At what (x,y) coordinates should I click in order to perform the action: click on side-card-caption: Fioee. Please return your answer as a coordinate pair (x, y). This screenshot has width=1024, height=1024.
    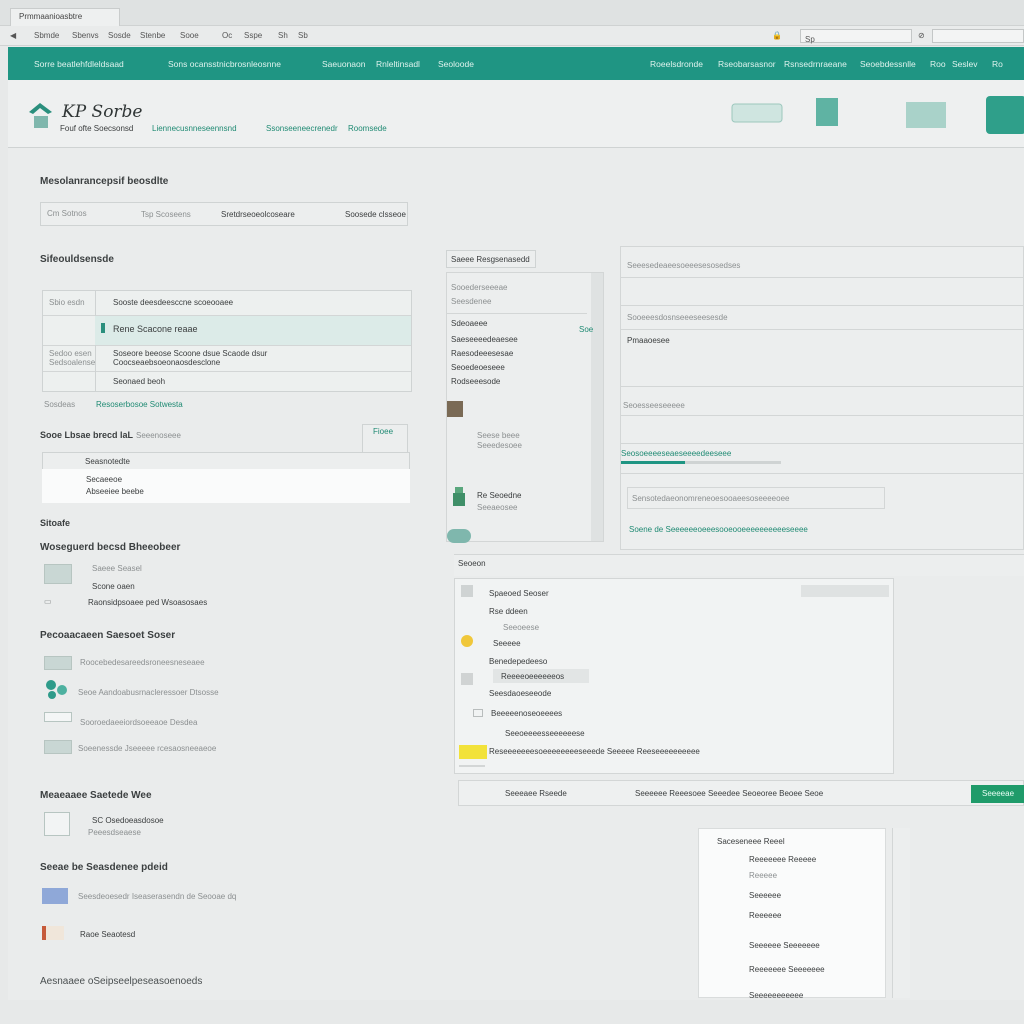
    Looking at the image, I should click on (383, 431).